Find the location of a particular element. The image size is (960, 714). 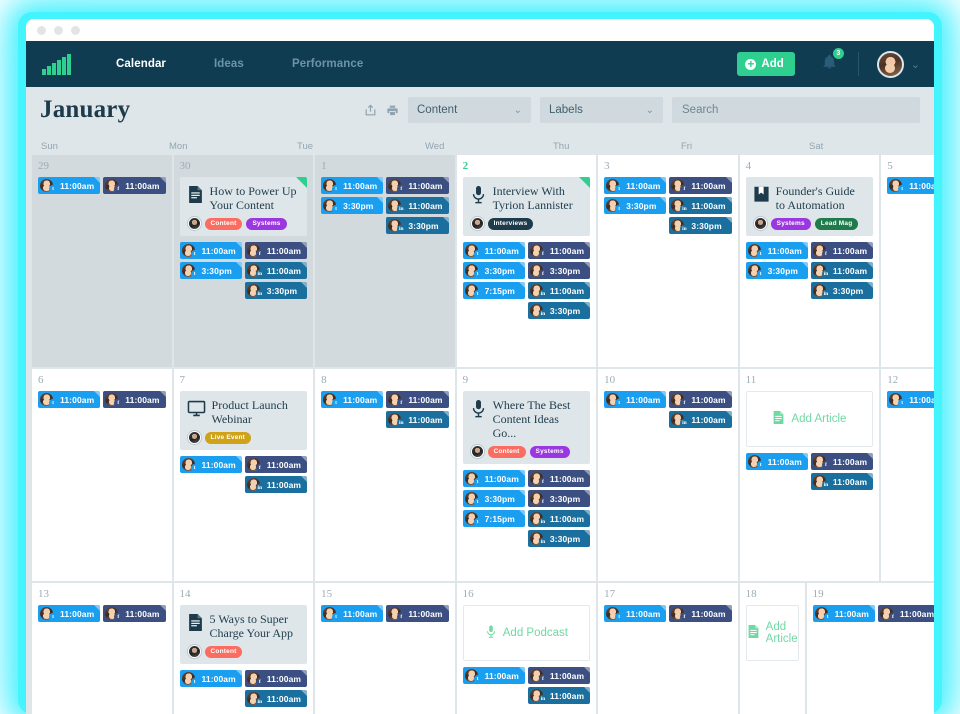

calendar-day-cell: 17 t 11:00am f 11:00am is located at coordinates (668, 648).